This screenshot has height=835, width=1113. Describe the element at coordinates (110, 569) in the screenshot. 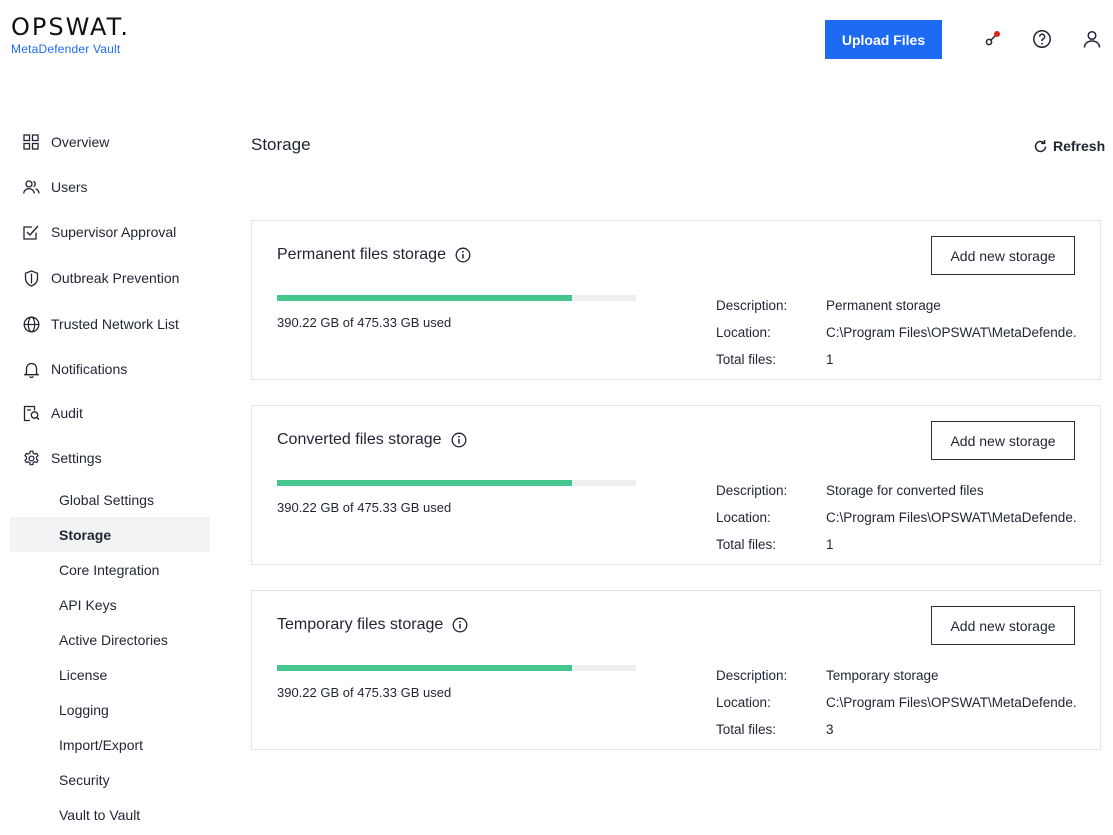

I see `sidebar-subitem-core-integration: Core Integration` at that location.